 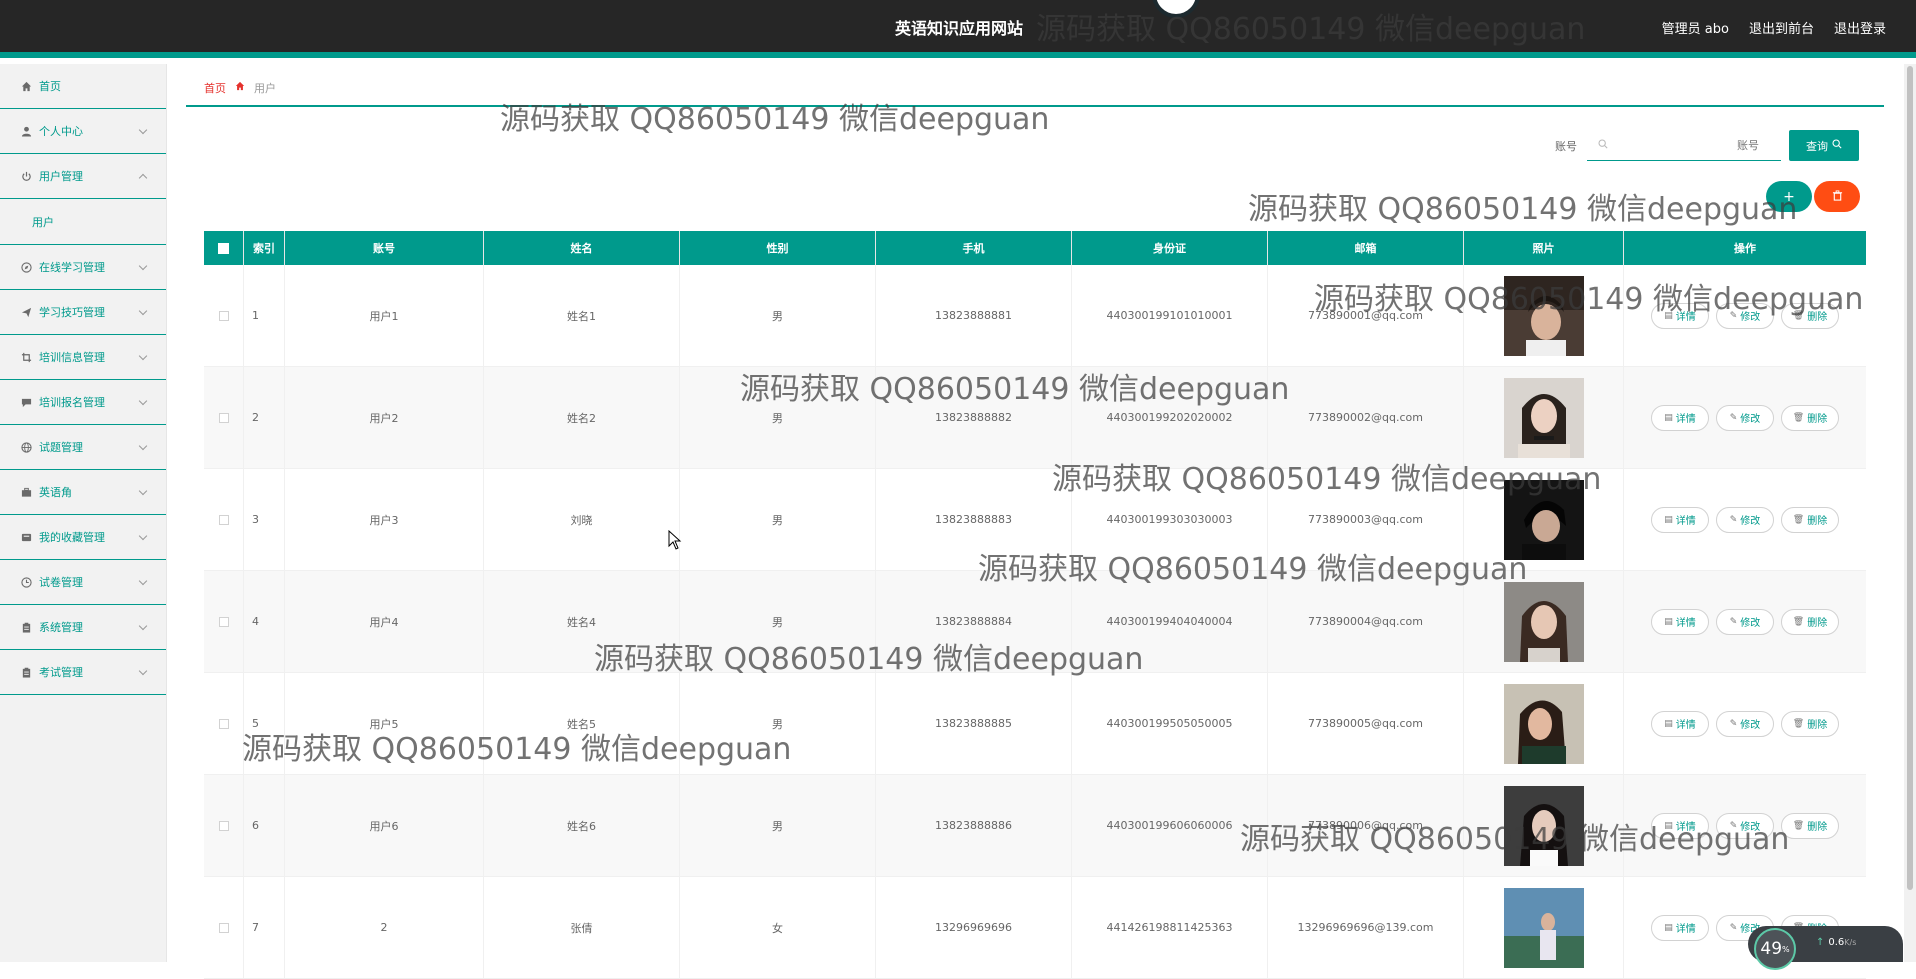 I want to click on user-icon, so click(x=26, y=131).